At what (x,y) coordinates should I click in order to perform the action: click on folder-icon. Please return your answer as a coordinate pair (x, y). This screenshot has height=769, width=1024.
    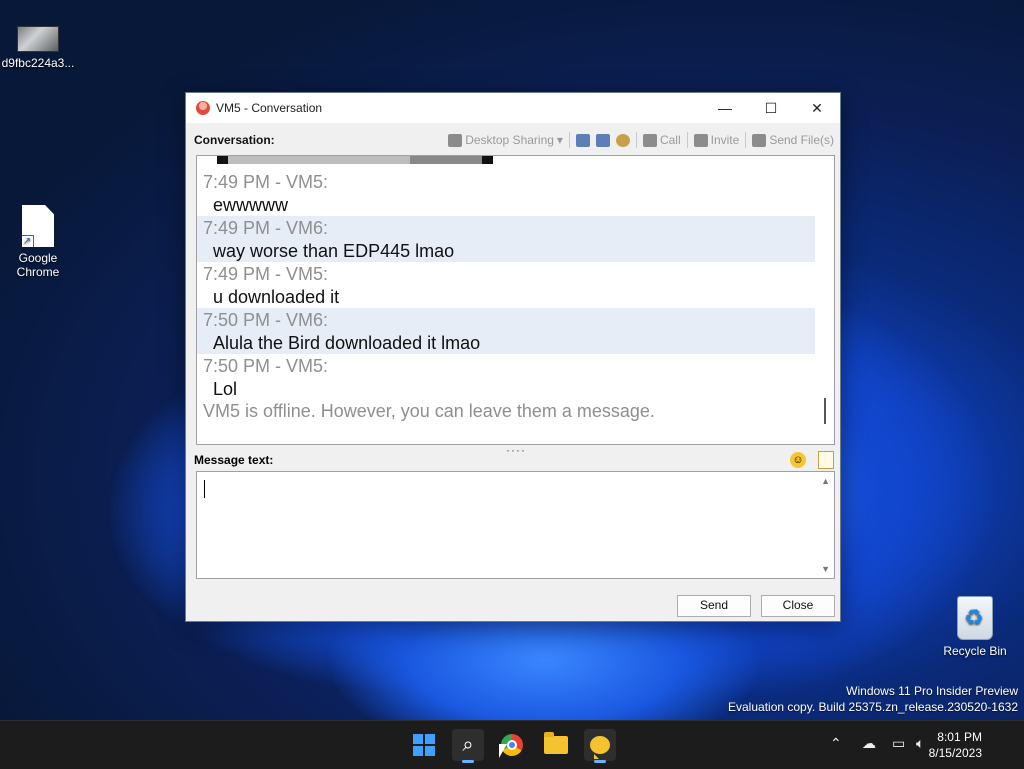
    Looking at the image, I should click on (556, 743).